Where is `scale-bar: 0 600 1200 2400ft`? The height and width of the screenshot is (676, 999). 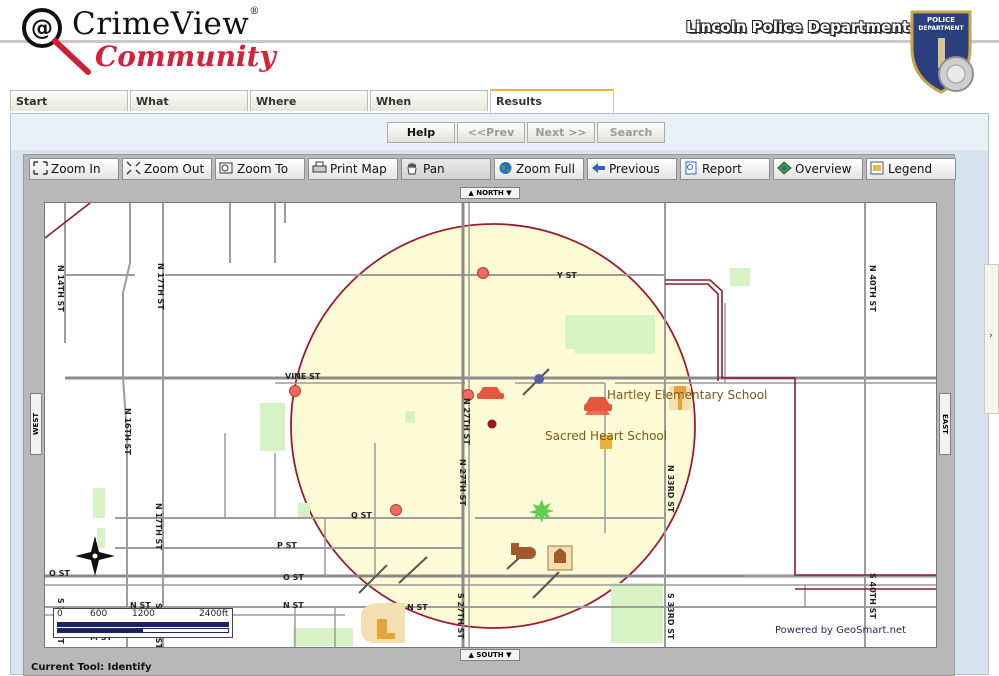 scale-bar: 0 600 1200 2400ft is located at coordinates (143, 623).